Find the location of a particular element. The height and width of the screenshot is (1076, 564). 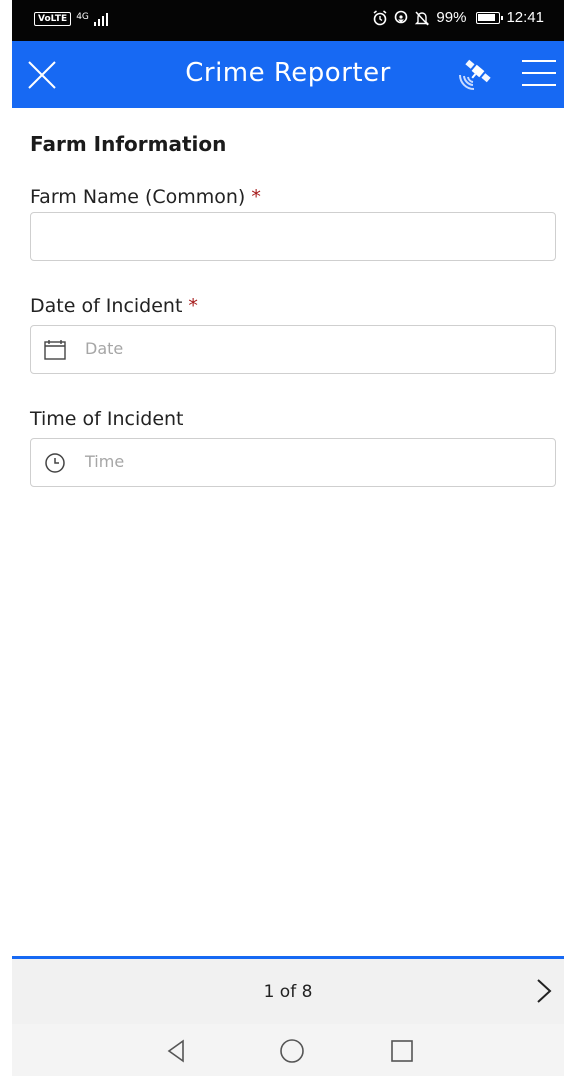

network-type: 4G is located at coordinates (82, 16).